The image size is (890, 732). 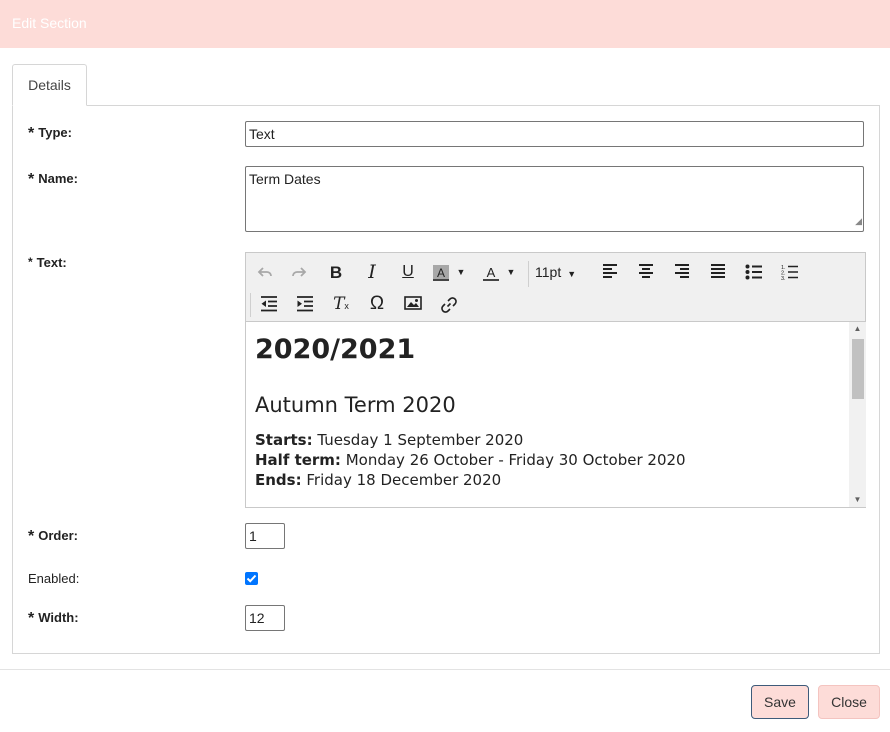 I want to click on name-field-value: Term Dates, so click(x=285, y=179).